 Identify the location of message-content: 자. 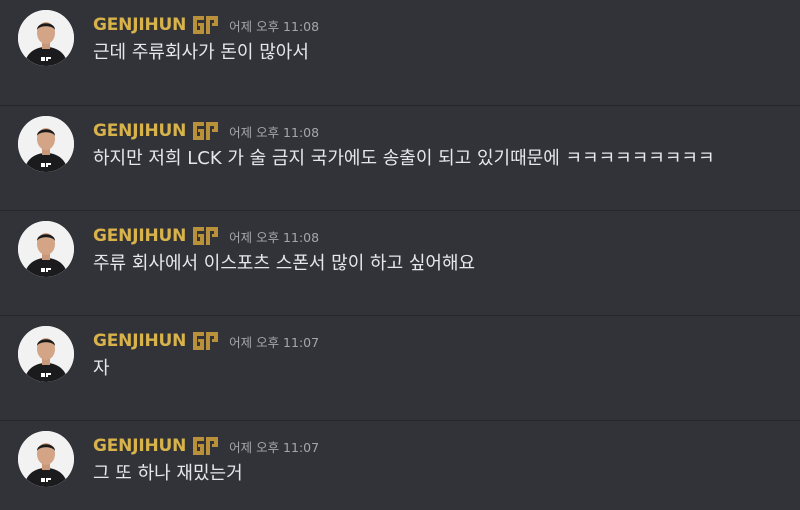
(101, 368).